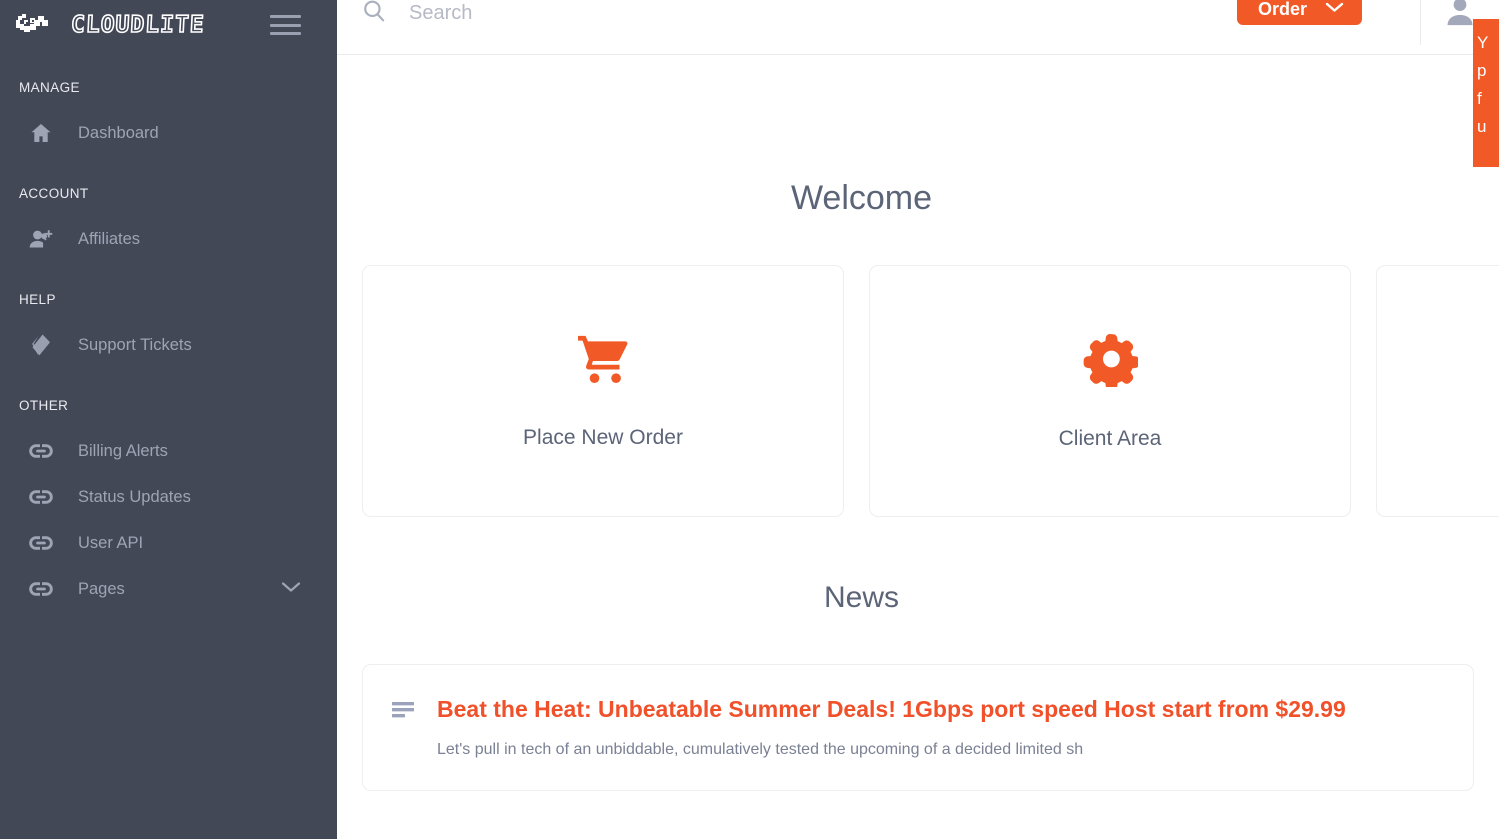 The image size is (1499, 839). What do you see at coordinates (123, 451) in the screenshot?
I see `sidebar-item-label: Billing Alerts` at bounding box center [123, 451].